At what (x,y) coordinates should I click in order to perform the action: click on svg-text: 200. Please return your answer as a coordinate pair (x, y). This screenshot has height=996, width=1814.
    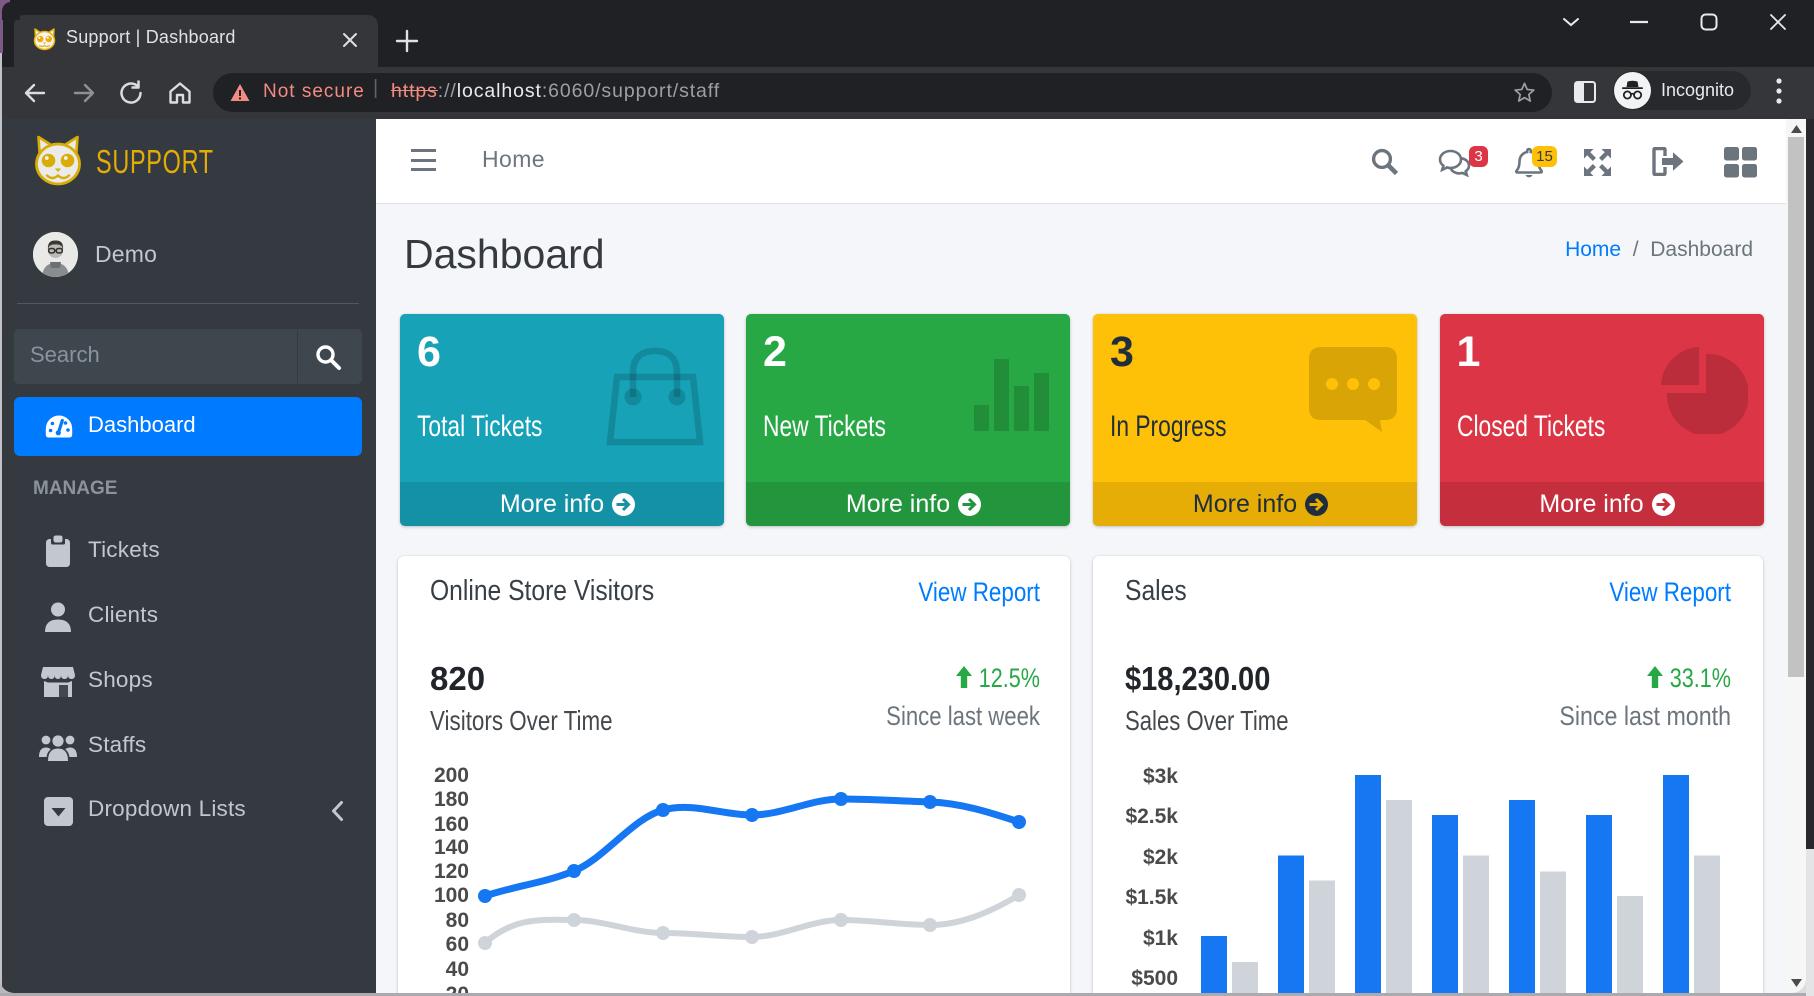
    Looking at the image, I should click on (451, 775).